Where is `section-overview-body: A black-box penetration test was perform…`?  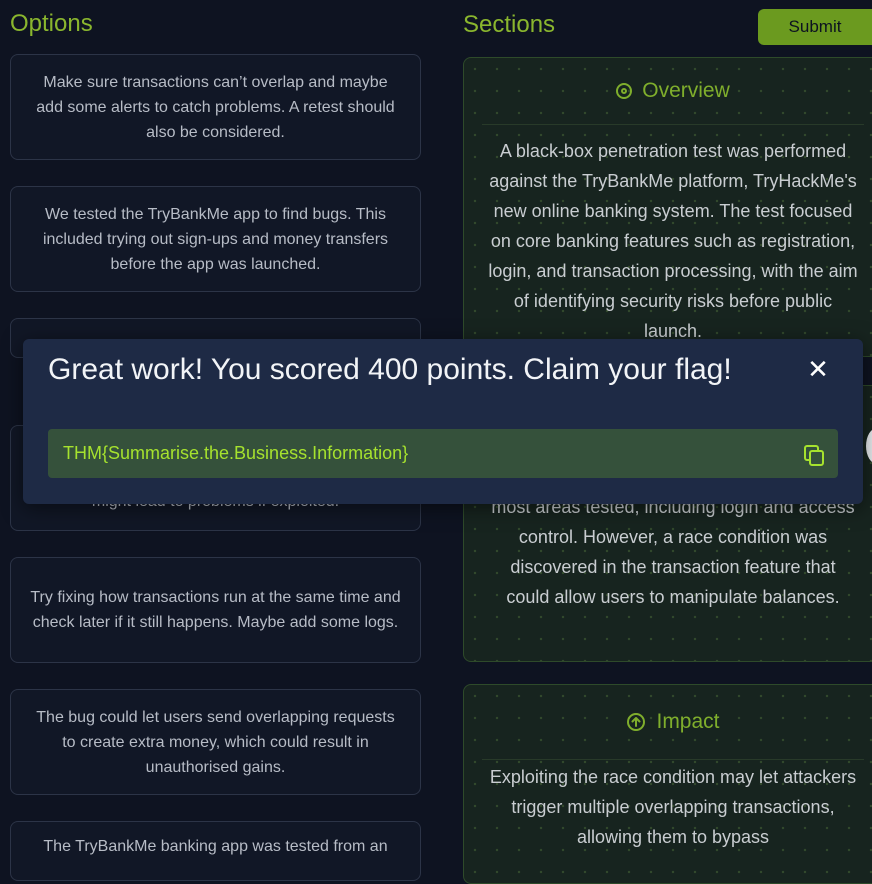 section-overview-body: A black-box penetration test was perform… is located at coordinates (673, 241).